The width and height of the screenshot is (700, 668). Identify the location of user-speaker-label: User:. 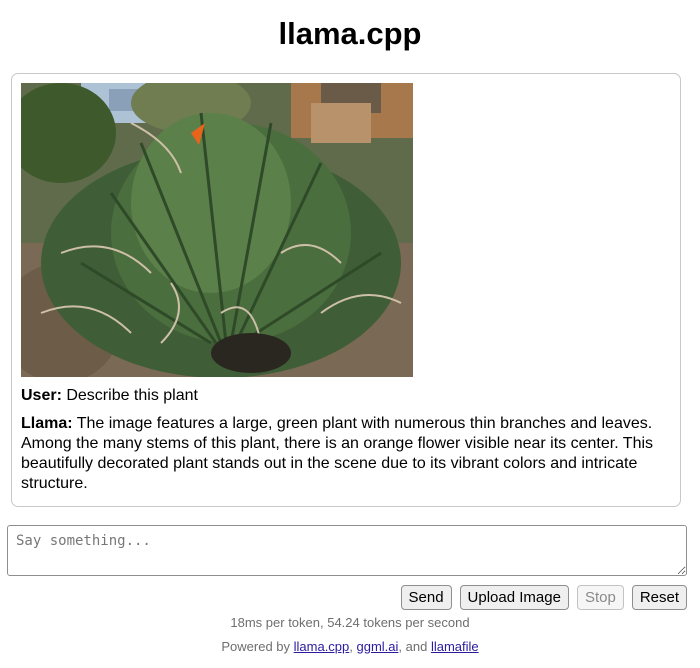
(41, 395).